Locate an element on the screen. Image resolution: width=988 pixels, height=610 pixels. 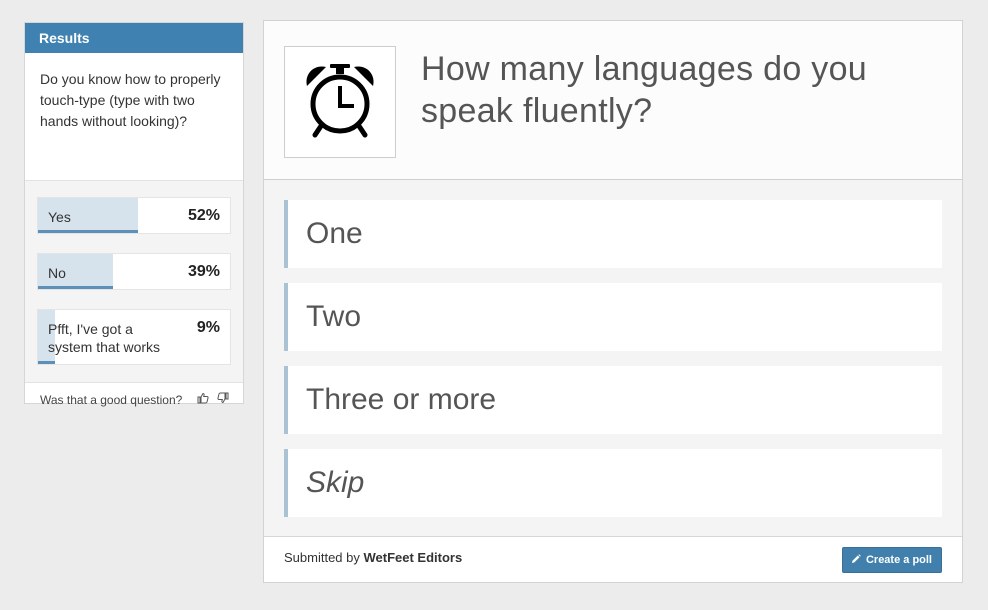
submitted-prefix: Submitted by is located at coordinates (322, 557).